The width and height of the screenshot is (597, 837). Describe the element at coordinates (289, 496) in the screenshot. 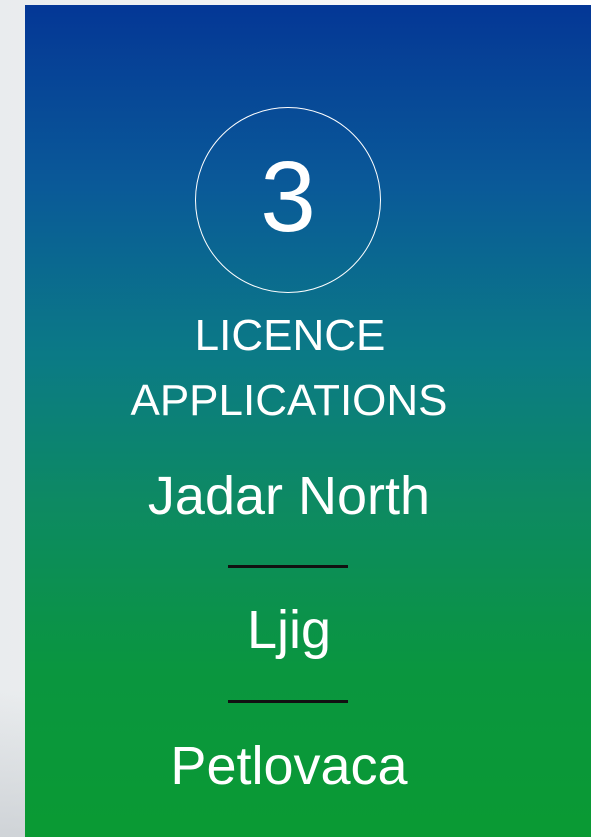

I see `licence-name-jadar-north: Jadar North` at that location.